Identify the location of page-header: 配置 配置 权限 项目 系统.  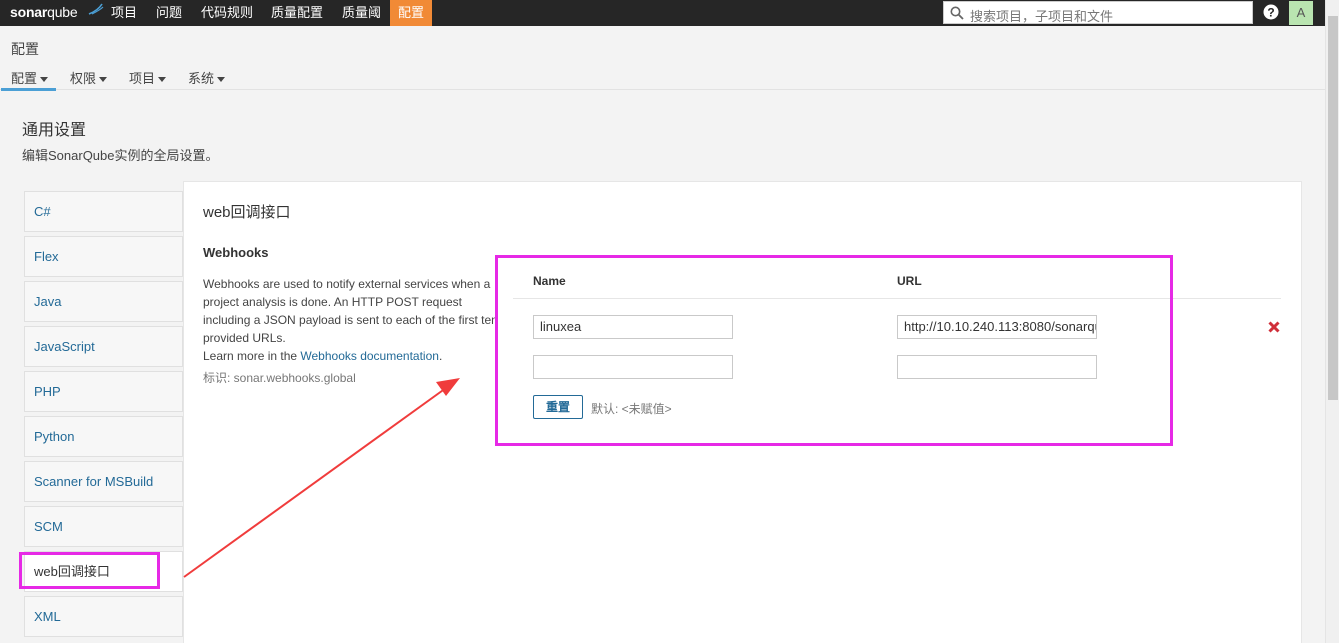
(662, 58).